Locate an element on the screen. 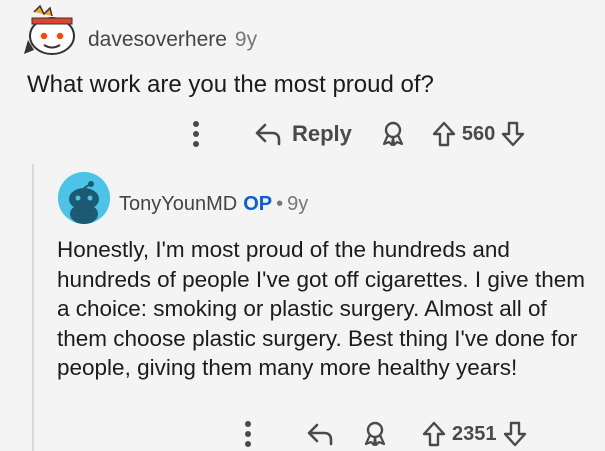 The height and width of the screenshot is (451, 605). reply-actions: 2351 is located at coordinates (385, 434).